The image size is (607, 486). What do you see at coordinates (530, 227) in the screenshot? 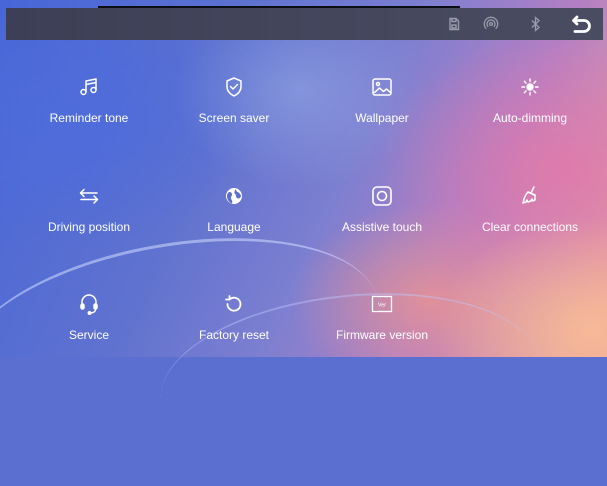
I see `tile-label: Clear connections` at bounding box center [530, 227].